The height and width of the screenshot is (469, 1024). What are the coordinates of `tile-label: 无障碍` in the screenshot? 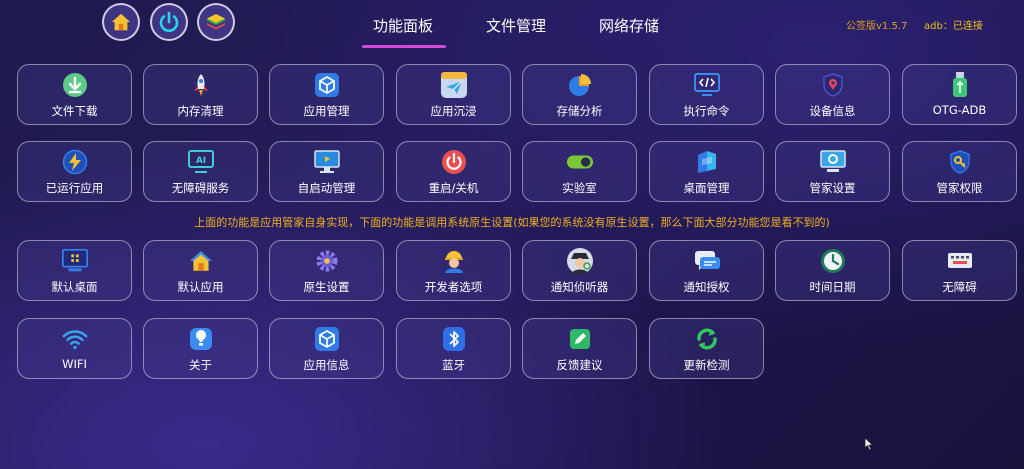 It's located at (959, 287).